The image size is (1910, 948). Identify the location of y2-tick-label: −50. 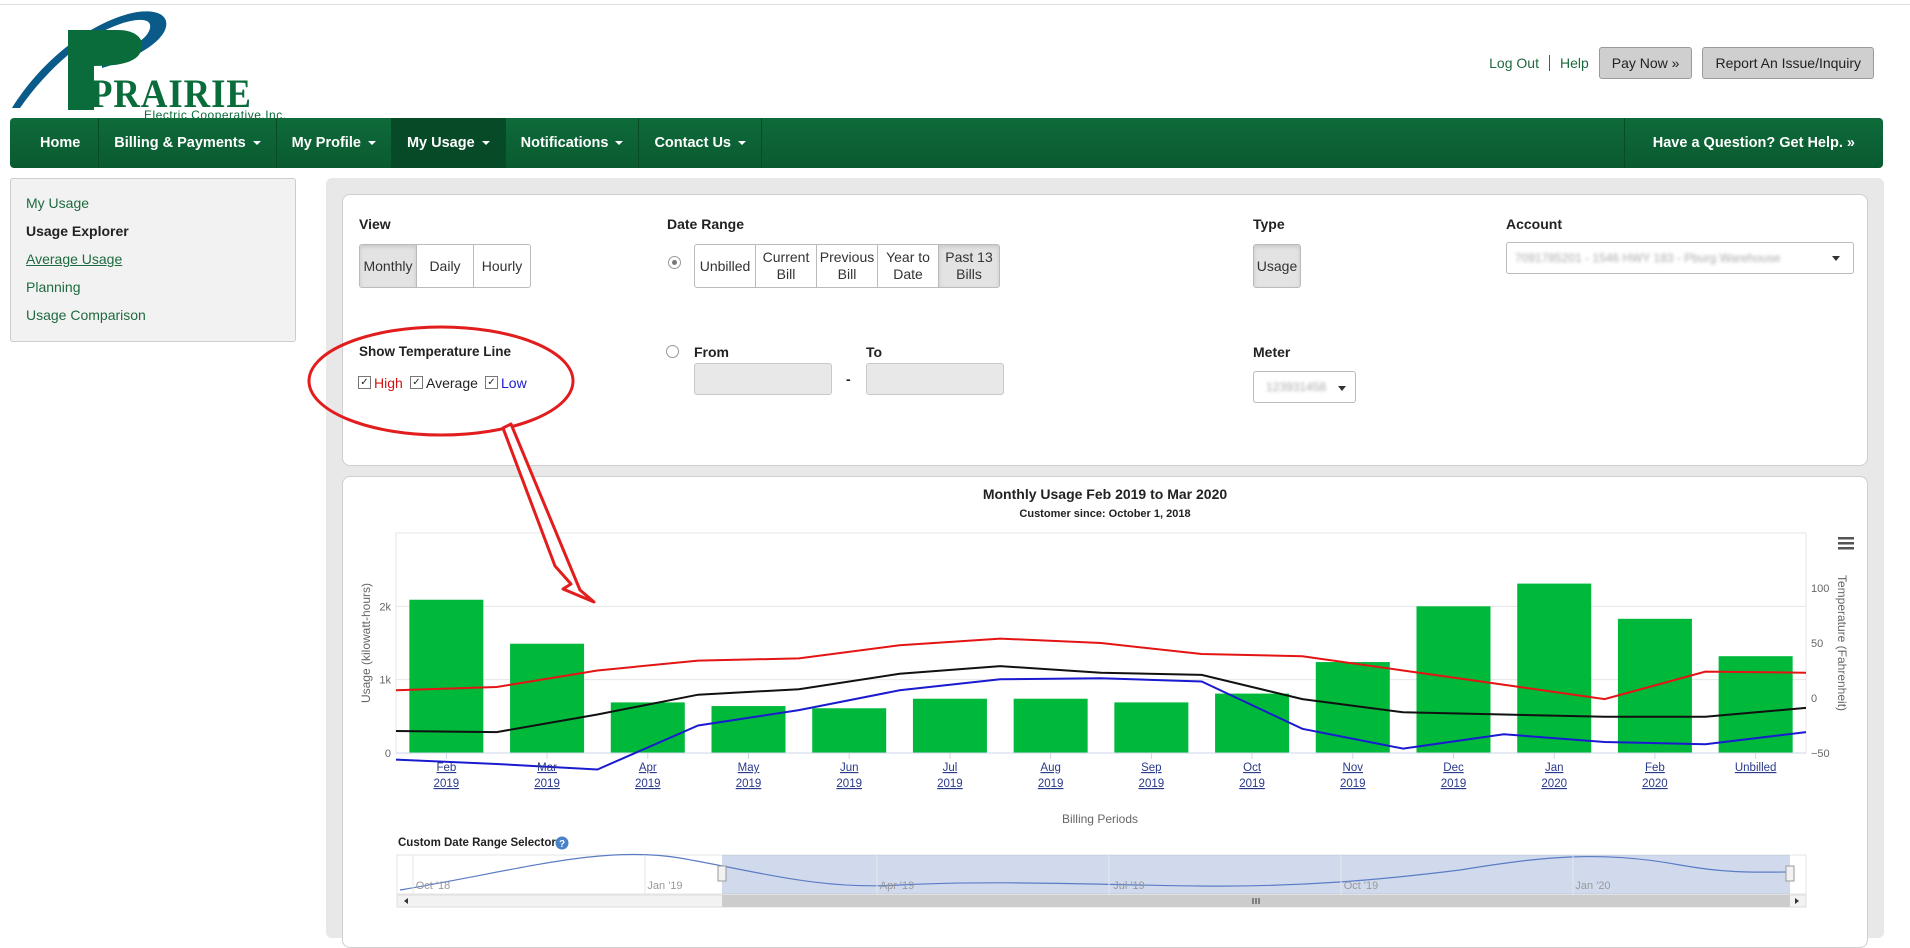
(1820, 754).